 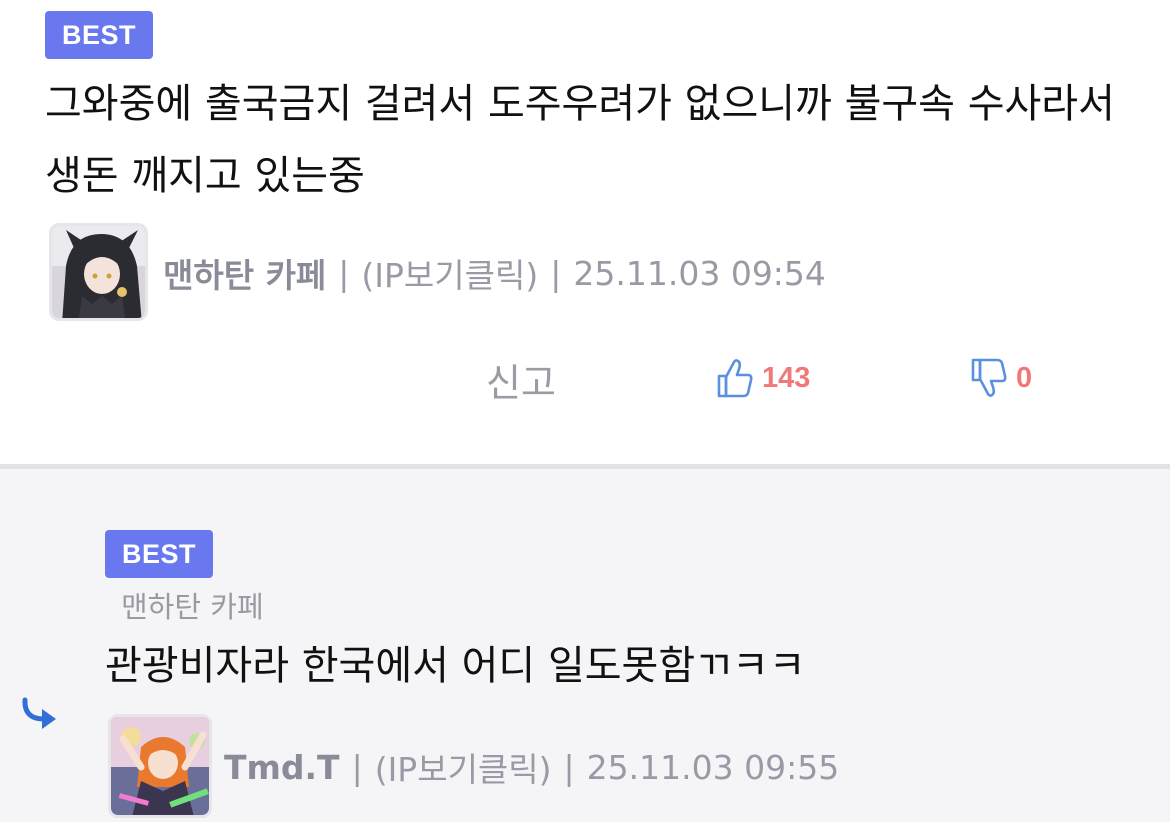 I want to click on reply-text: 관광비자라 한국에서 어디 일도못함ㄲㅋㅋ, so click(x=455, y=666).